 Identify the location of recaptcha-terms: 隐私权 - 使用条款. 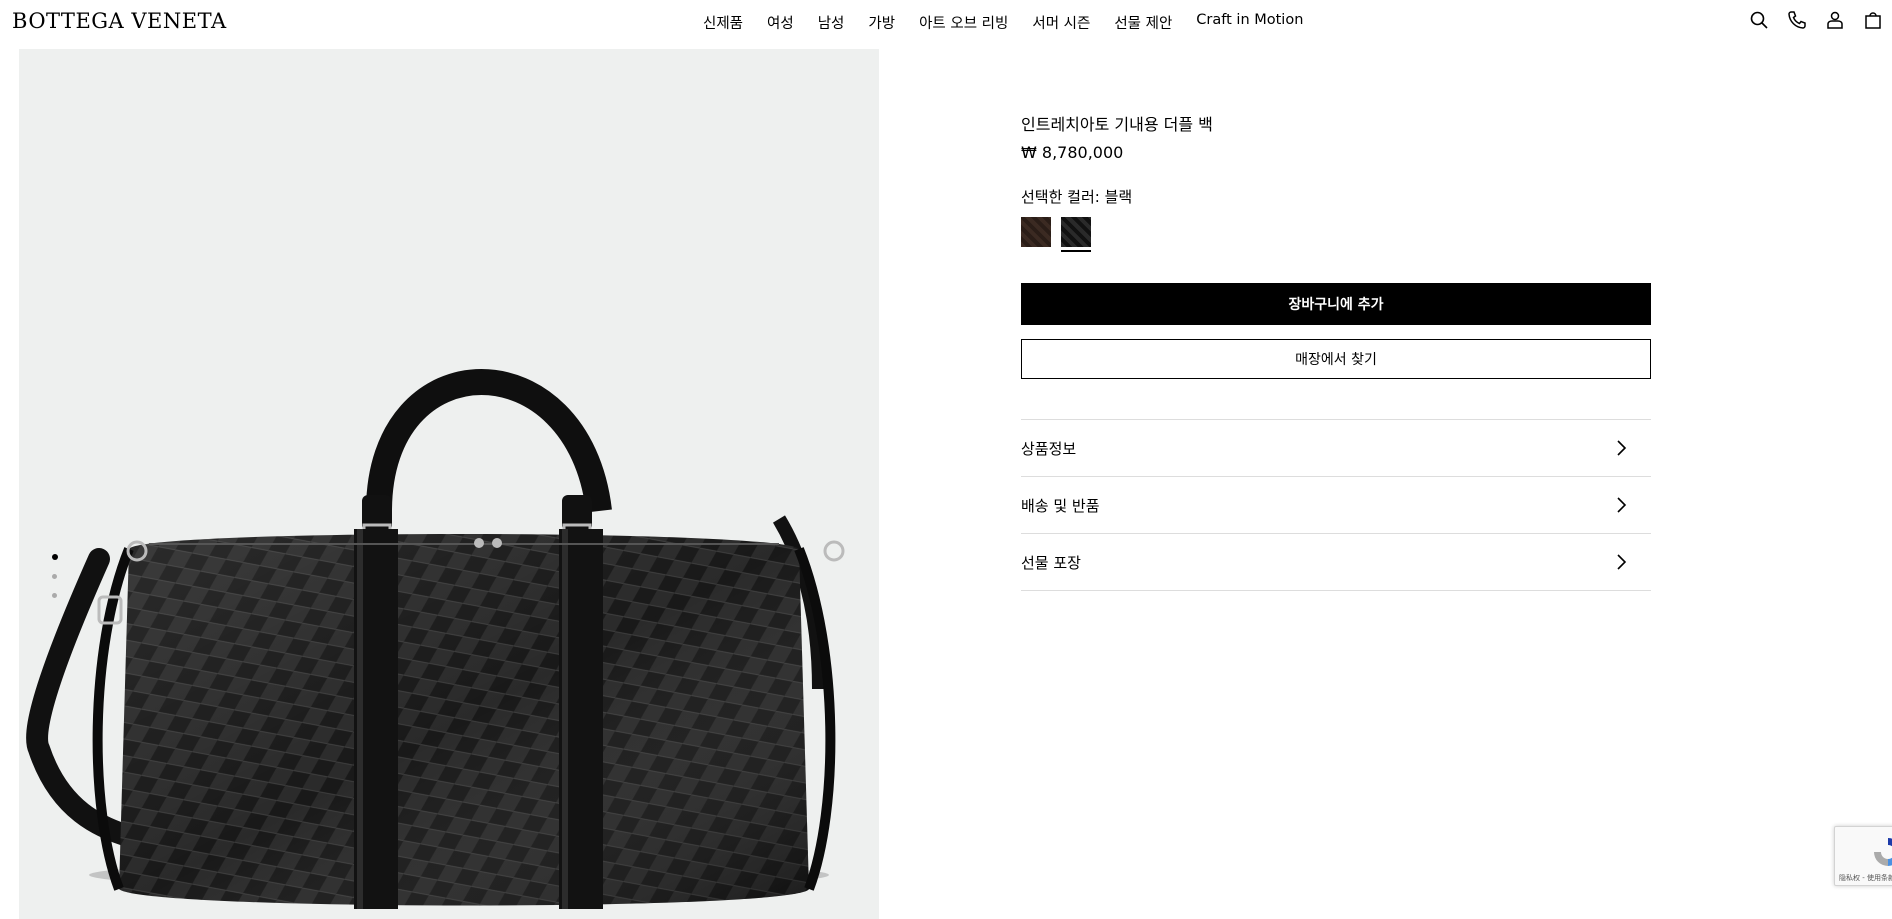
(1865, 878).